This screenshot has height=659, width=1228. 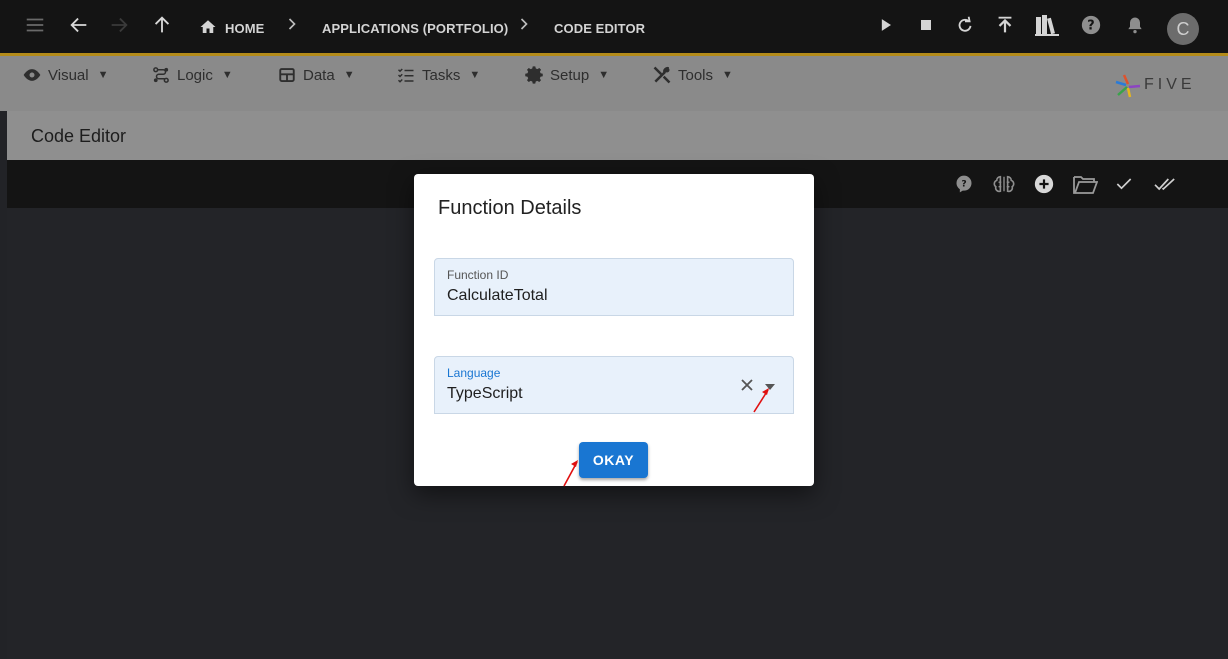 What do you see at coordinates (1004, 184) in the screenshot?
I see `brain-icon` at bounding box center [1004, 184].